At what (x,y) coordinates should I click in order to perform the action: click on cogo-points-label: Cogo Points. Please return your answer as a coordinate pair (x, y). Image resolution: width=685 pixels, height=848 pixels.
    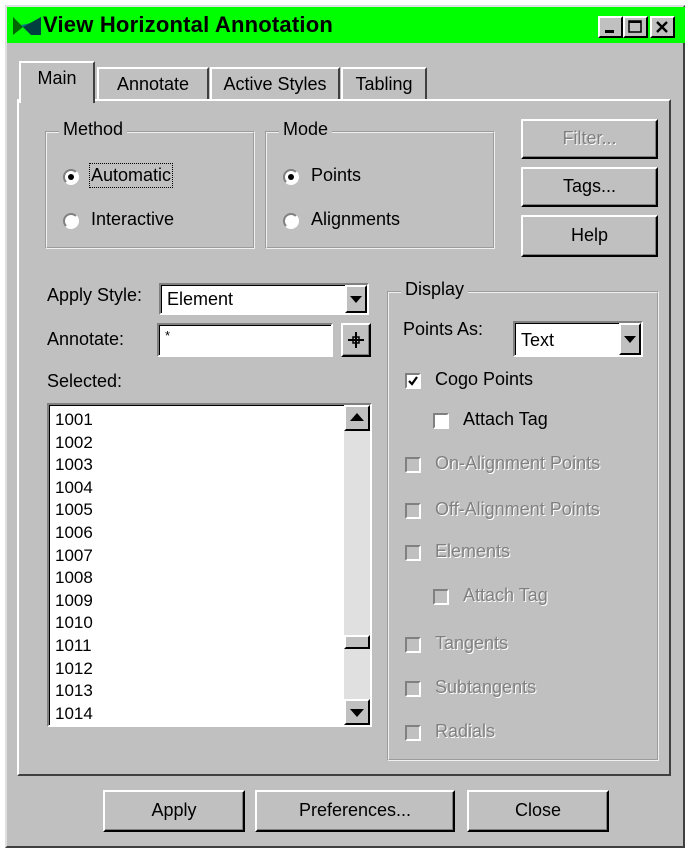
    Looking at the image, I should click on (484, 379).